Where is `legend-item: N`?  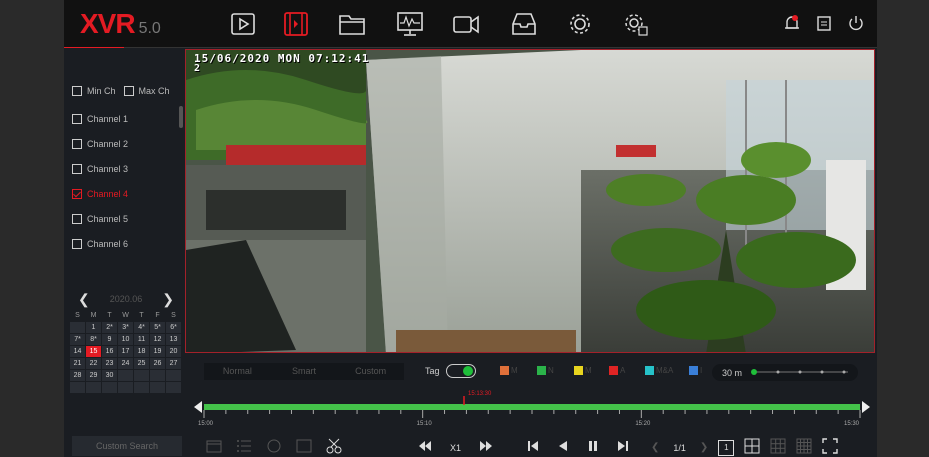 legend-item: N is located at coordinates (545, 370).